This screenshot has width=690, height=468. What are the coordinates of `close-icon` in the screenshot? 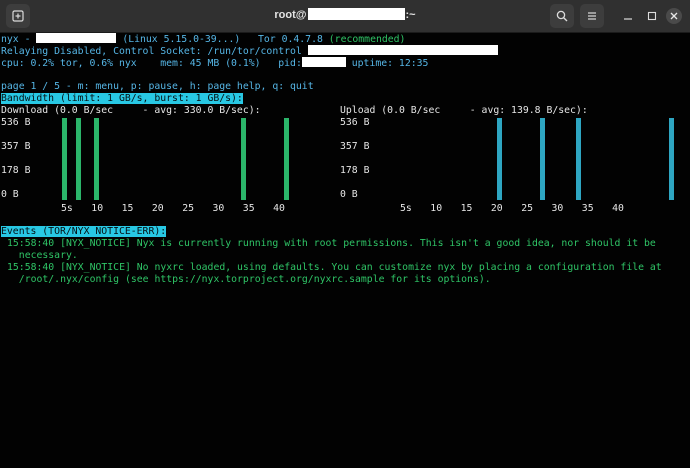 It's located at (674, 16).